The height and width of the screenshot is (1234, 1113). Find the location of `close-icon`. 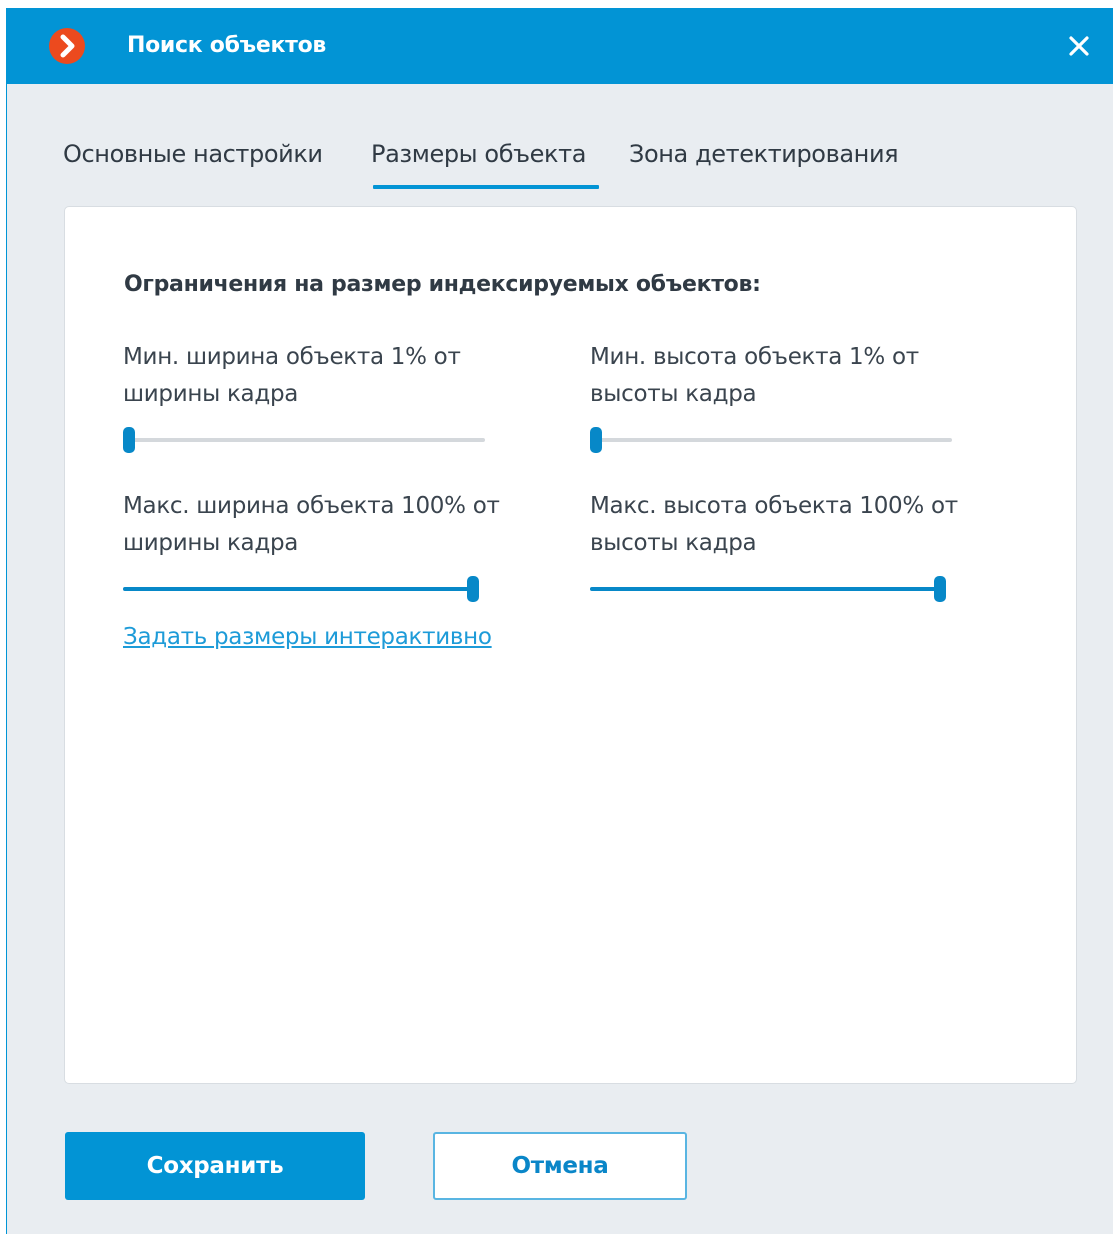

close-icon is located at coordinates (1079, 46).